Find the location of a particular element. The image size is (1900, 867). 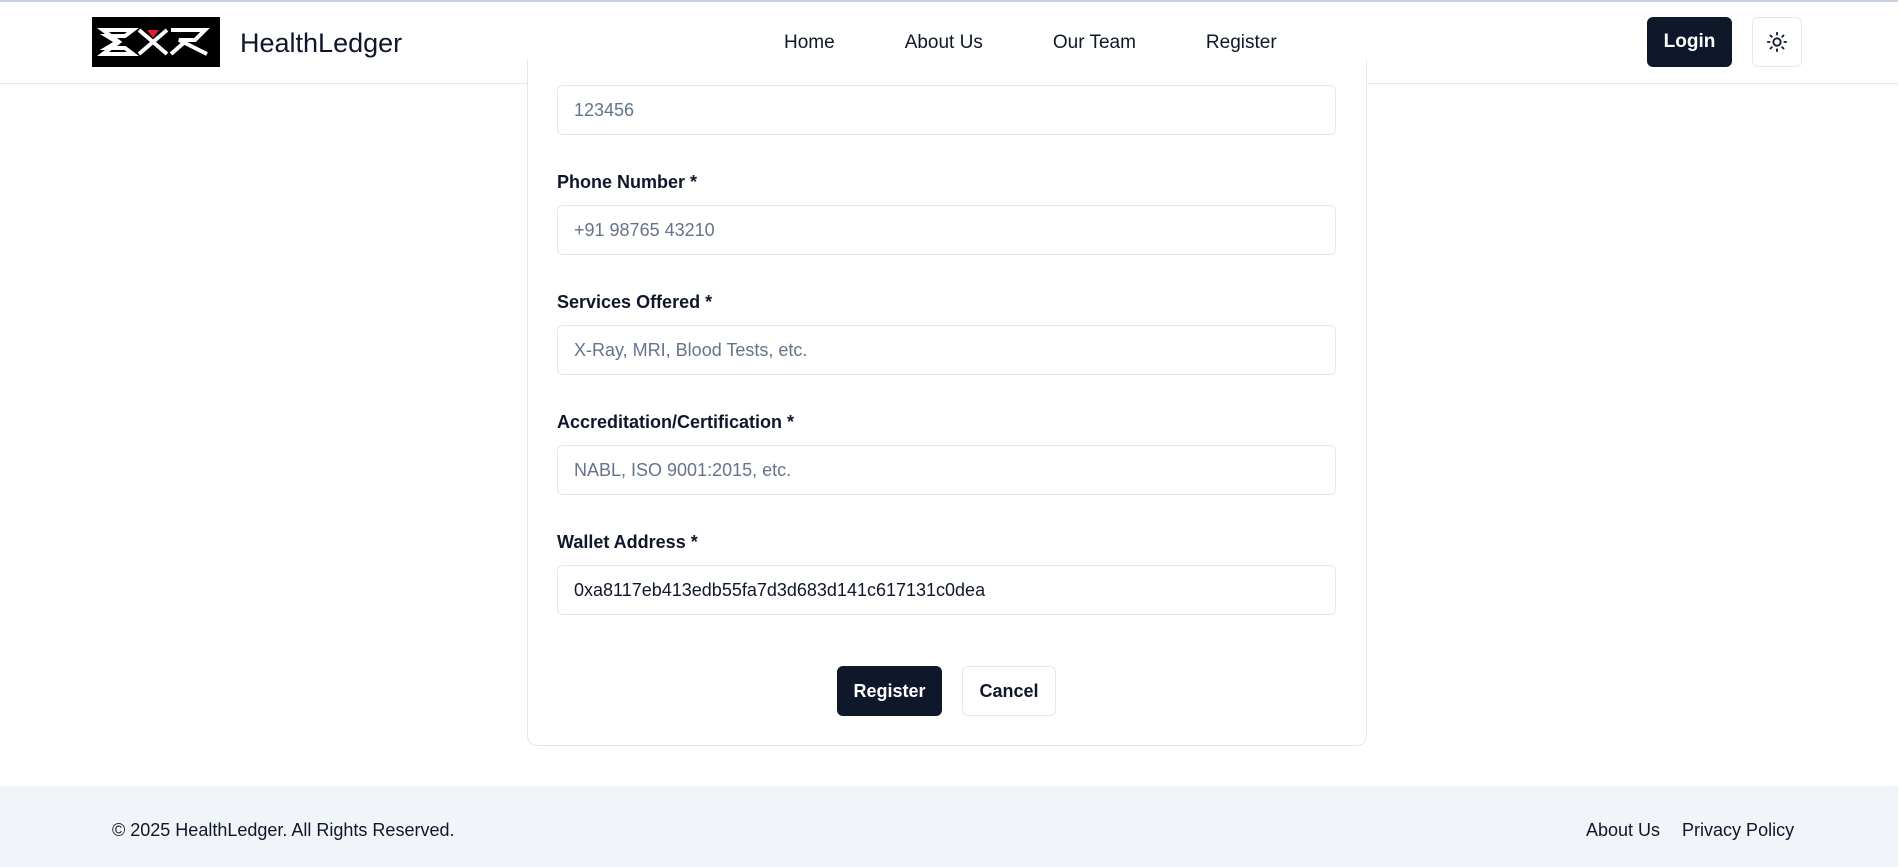

login-button: Login is located at coordinates (1689, 42).